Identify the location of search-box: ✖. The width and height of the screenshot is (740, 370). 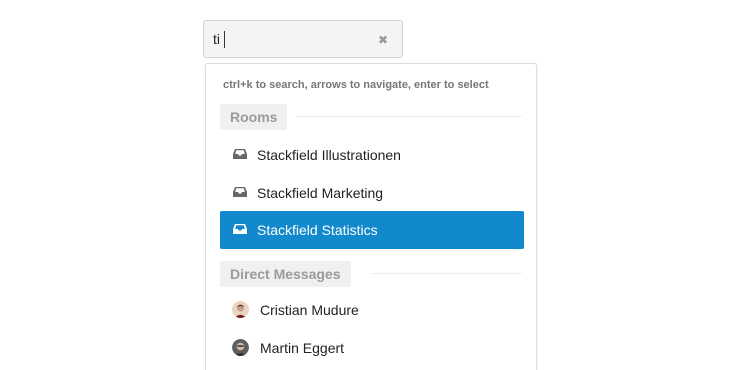
(303, 39).